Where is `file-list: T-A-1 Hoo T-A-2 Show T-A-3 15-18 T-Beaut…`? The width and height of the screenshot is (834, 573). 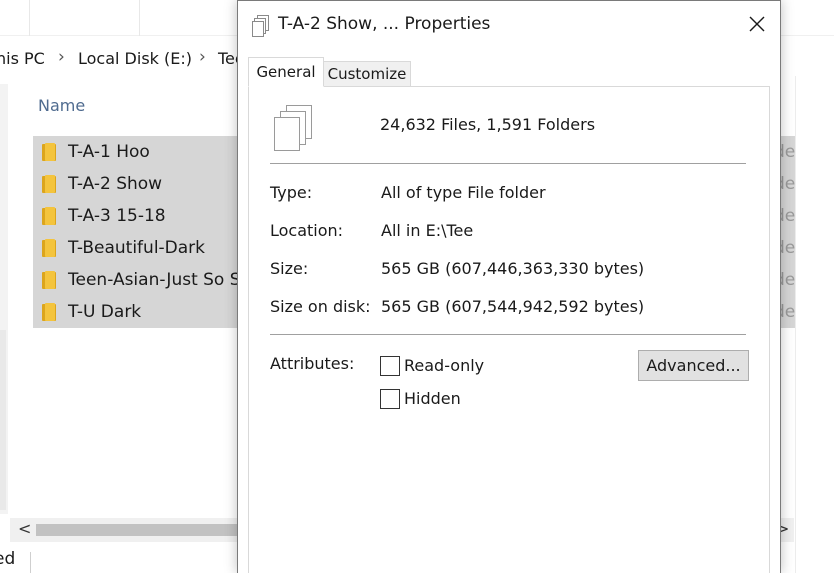
file-list: T-A-1 Hoo T-A-2 Show T-A-3 15-18 T-Beaut… is located at coordinates (138, 232).